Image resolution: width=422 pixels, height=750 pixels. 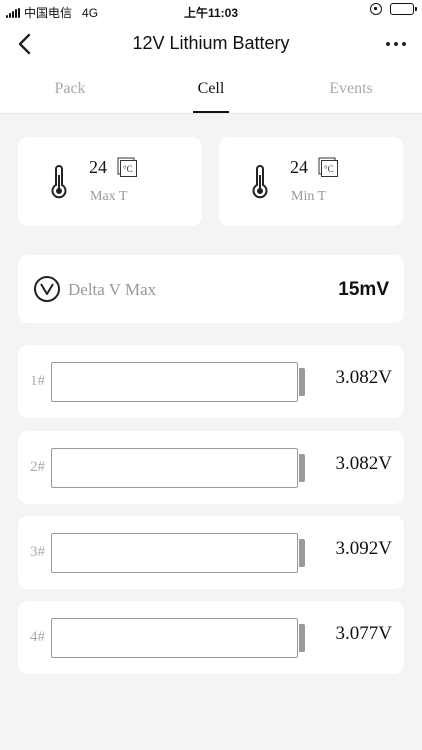 I want to click on back-button, so click(x=26, y=44).